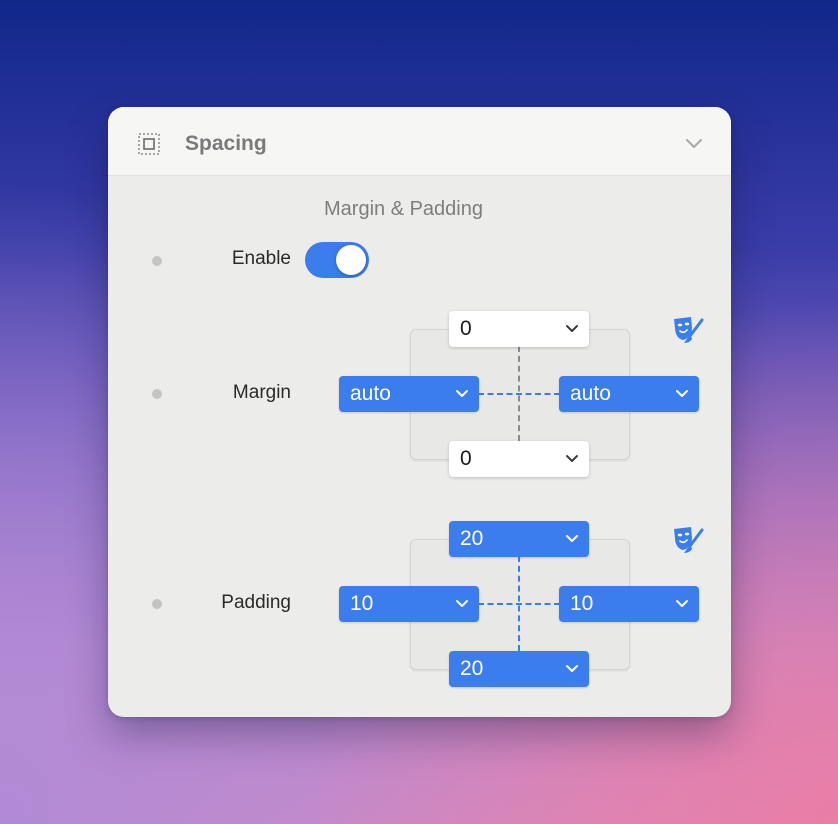 This screenshot has height=824, width=838. I want to click on padding-right-select: 10, so click(629, 604).